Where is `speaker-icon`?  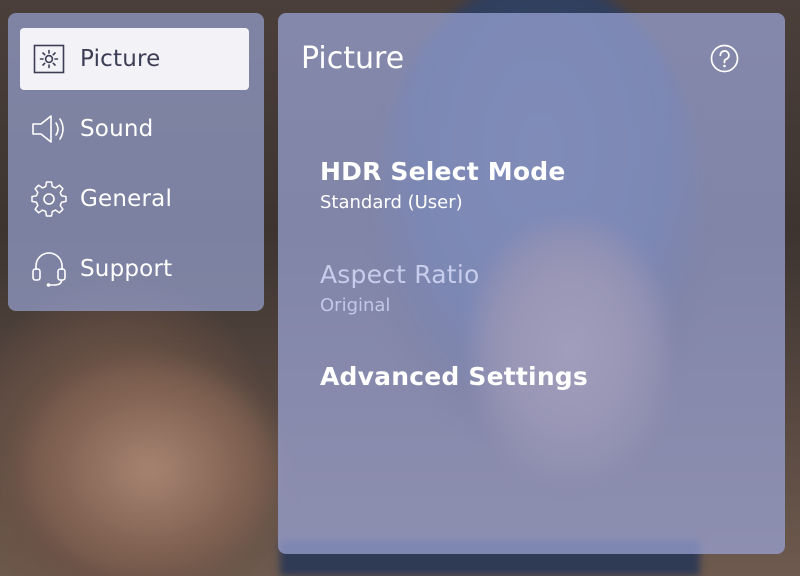
speaker-icon is located at coordinates (49, 129).